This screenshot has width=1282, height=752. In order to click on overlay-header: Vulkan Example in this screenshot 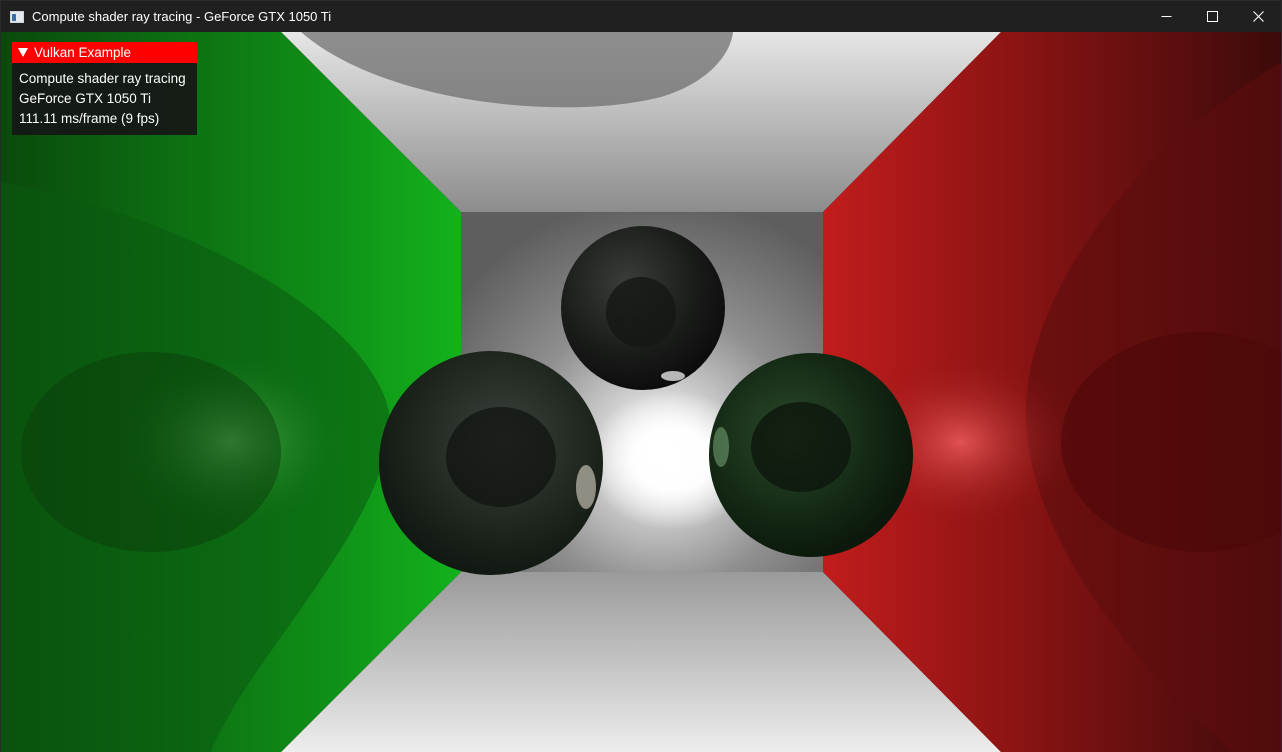, I will do `click(104, 52)`.